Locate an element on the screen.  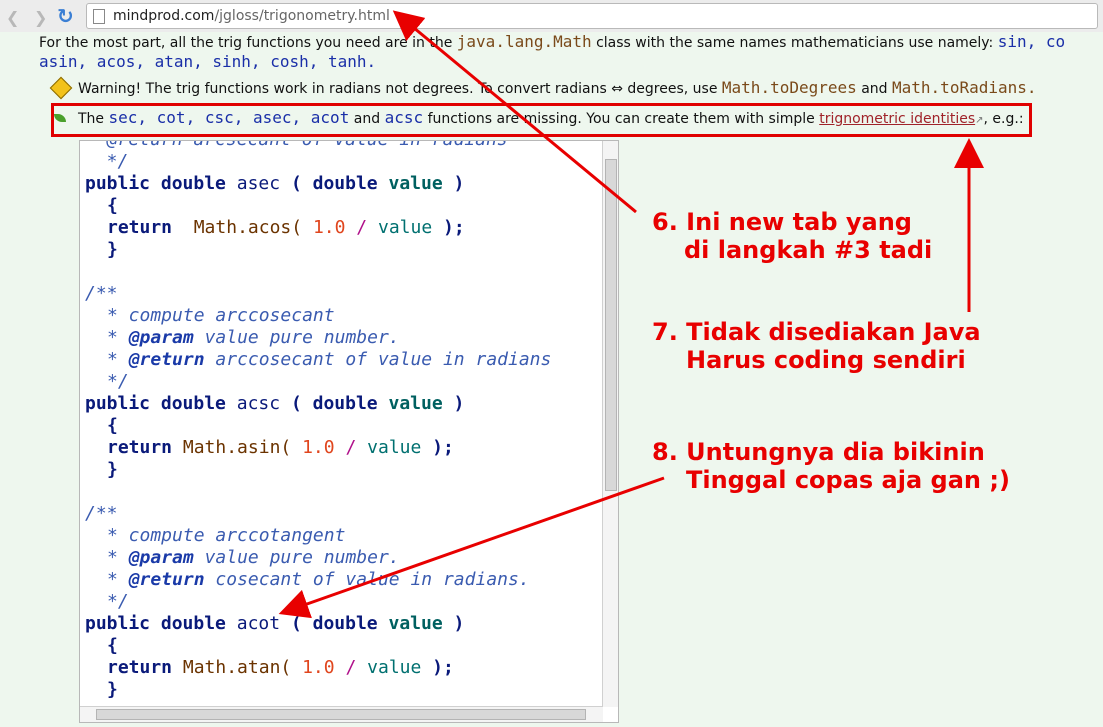
code-line: return Math.atan( 1.0 / value ); is located at coordinates (280, 667).